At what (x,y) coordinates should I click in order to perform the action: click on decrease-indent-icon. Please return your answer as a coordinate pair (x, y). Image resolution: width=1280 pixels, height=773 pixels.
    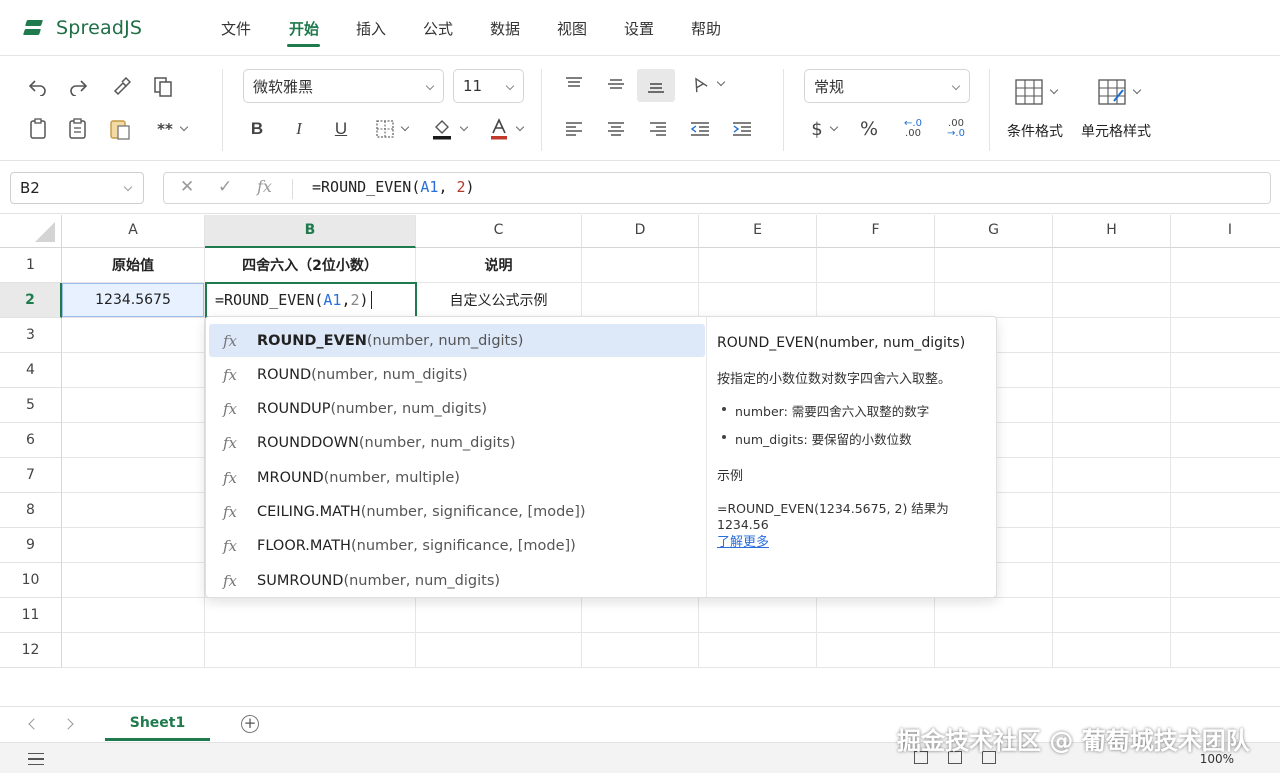
    Looking at the image, I should click on (700, 129).